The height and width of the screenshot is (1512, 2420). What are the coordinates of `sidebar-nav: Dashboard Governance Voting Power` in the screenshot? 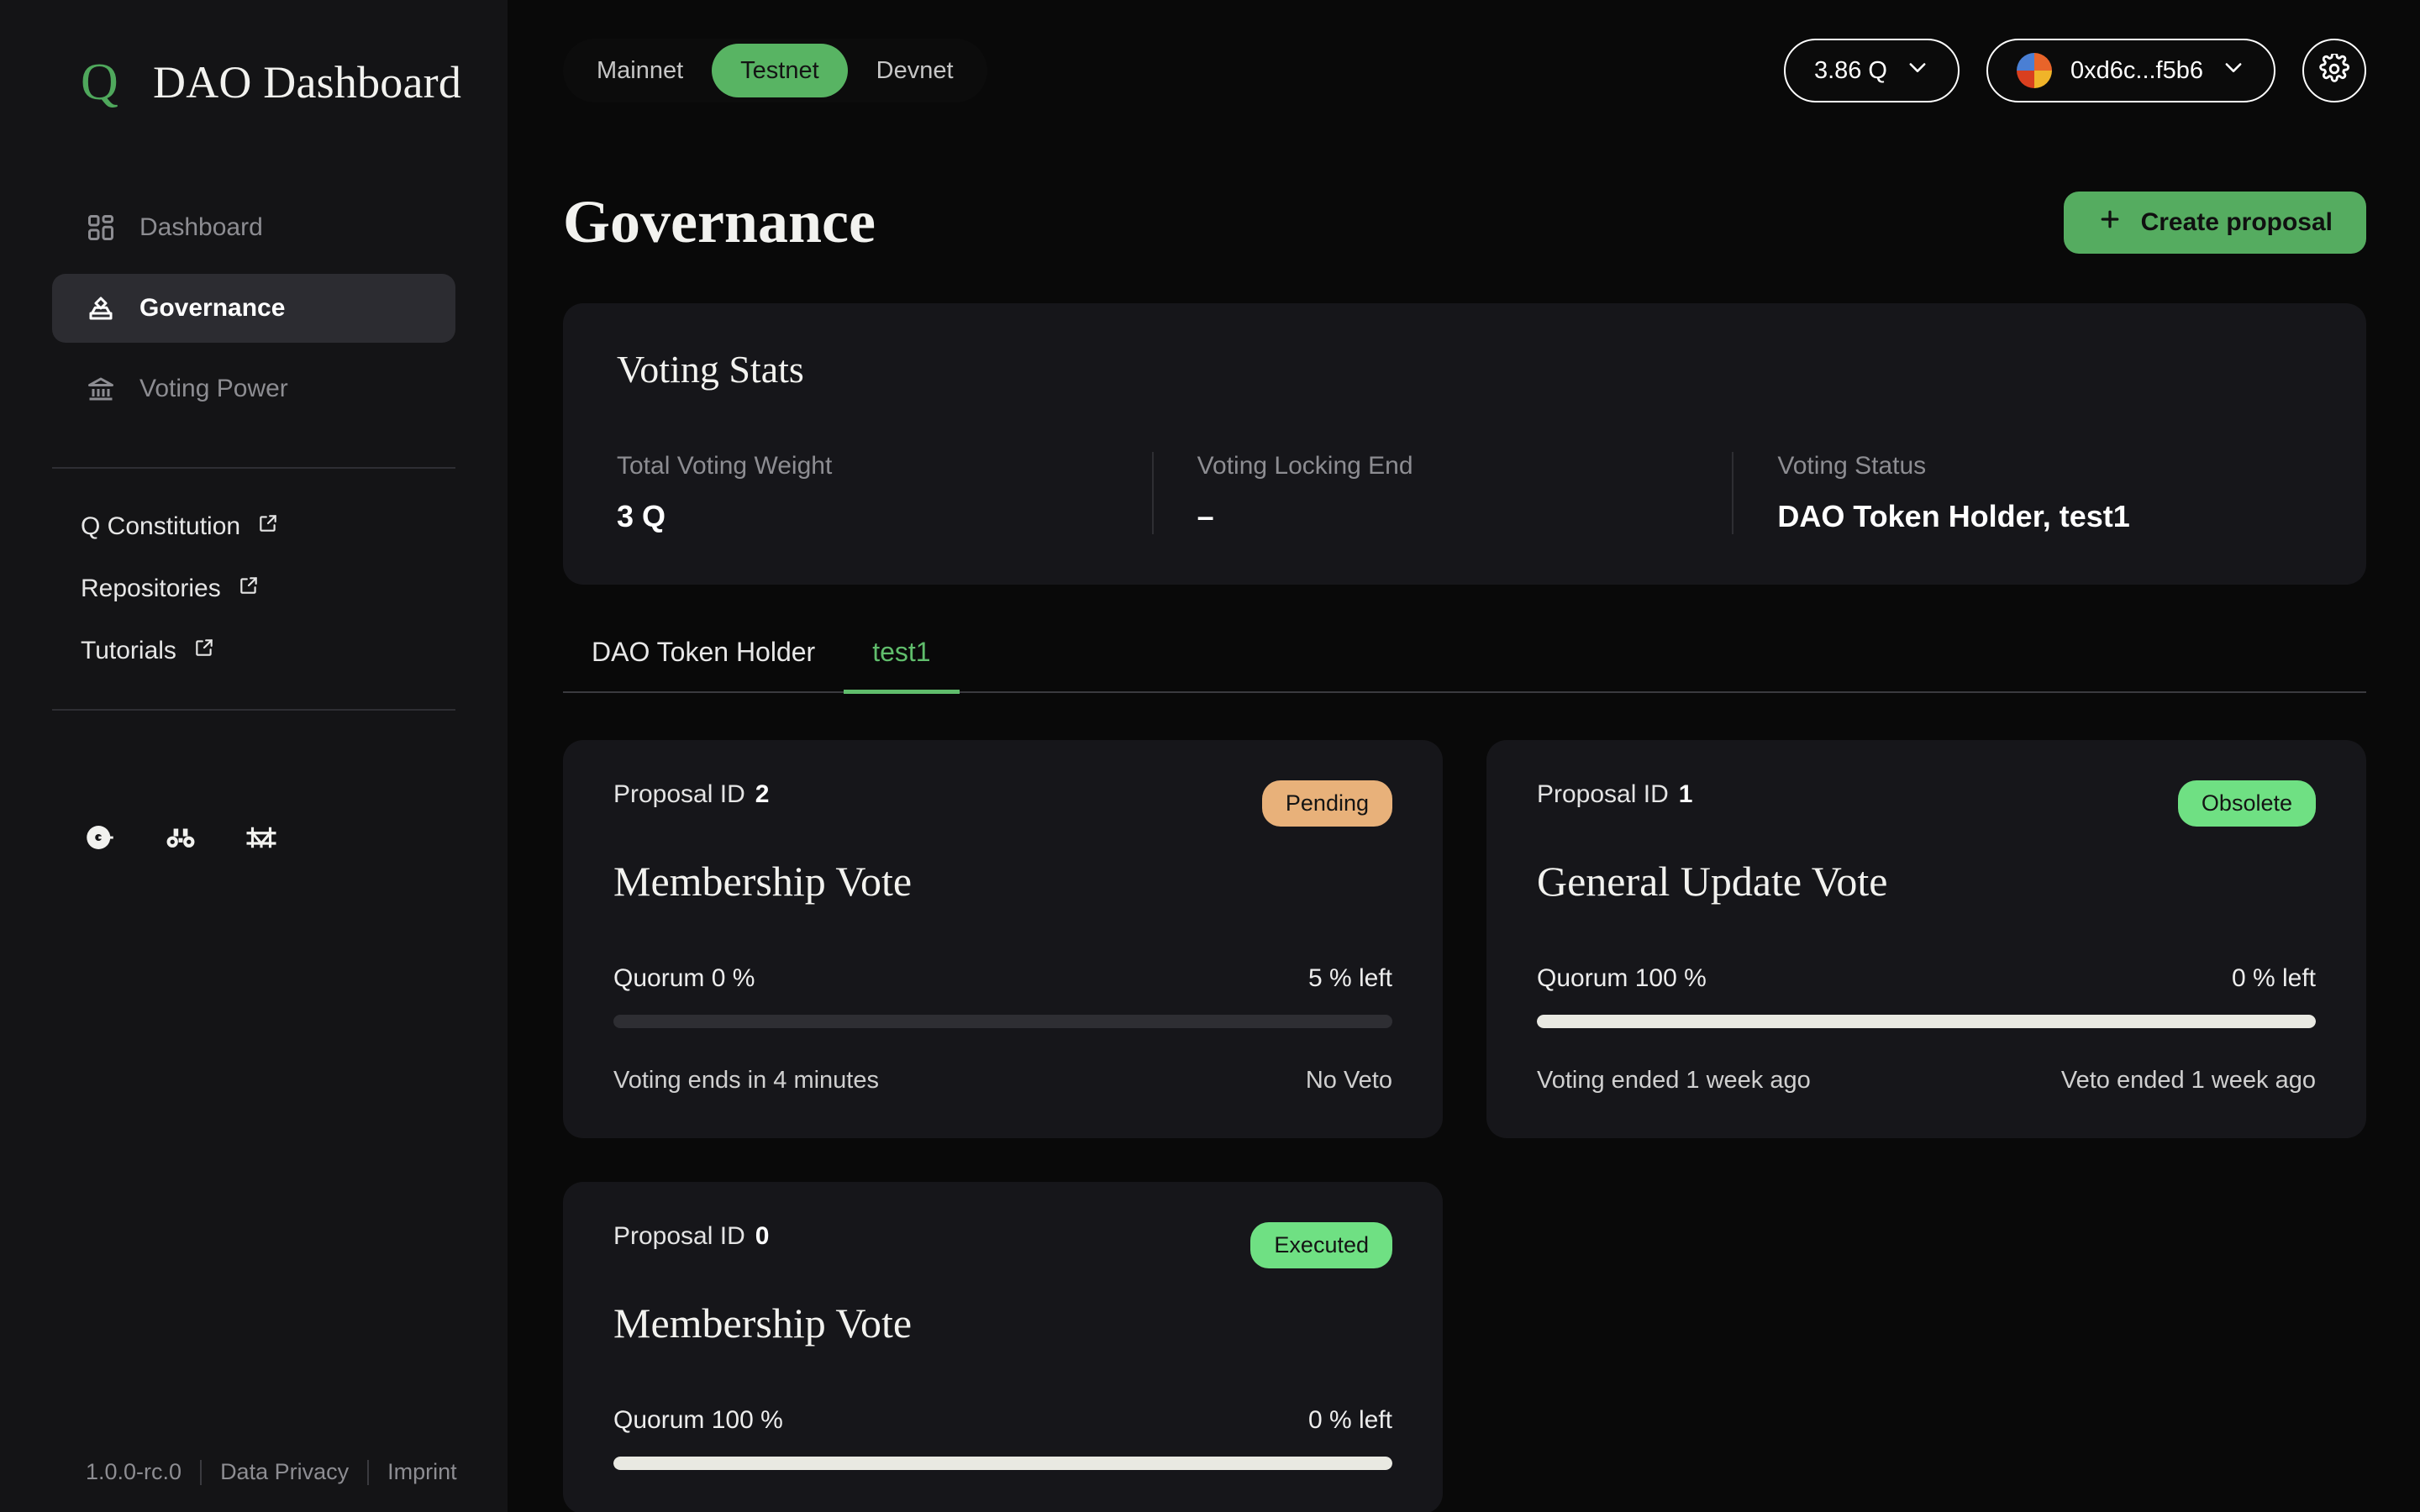 It's located at (254, 308).